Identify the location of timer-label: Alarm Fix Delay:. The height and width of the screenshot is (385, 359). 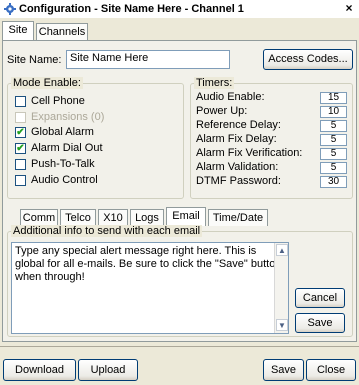
(236, 139).